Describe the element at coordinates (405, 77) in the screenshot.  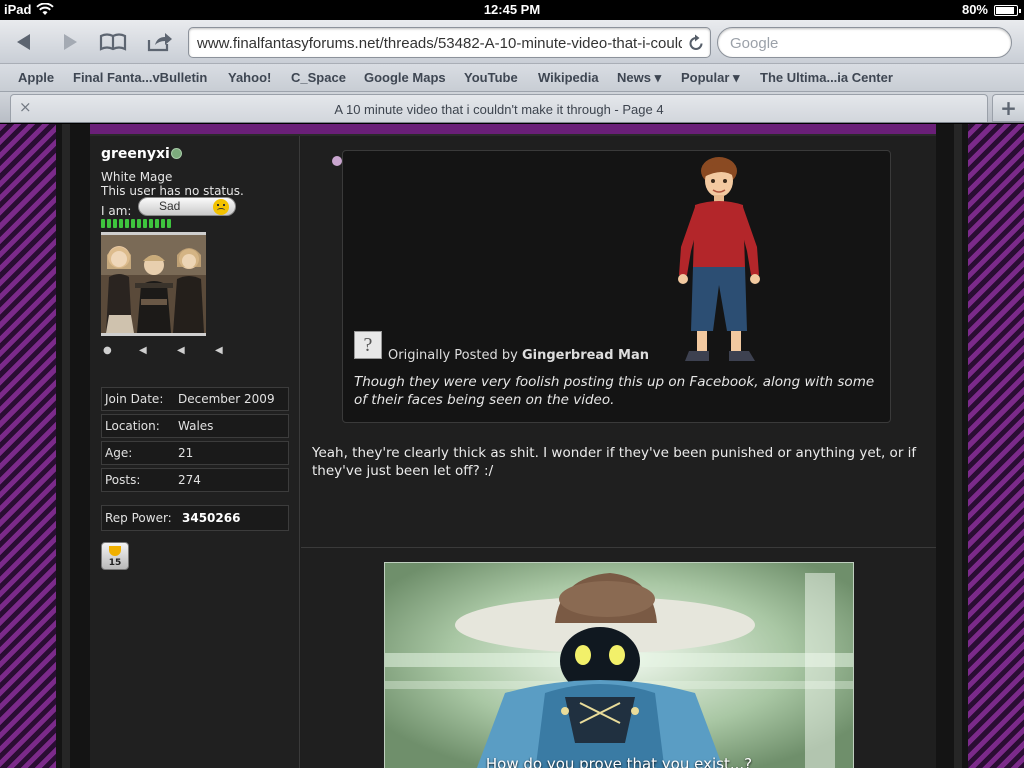
I see `bookmark-google-maps: Google Maps` at that location.